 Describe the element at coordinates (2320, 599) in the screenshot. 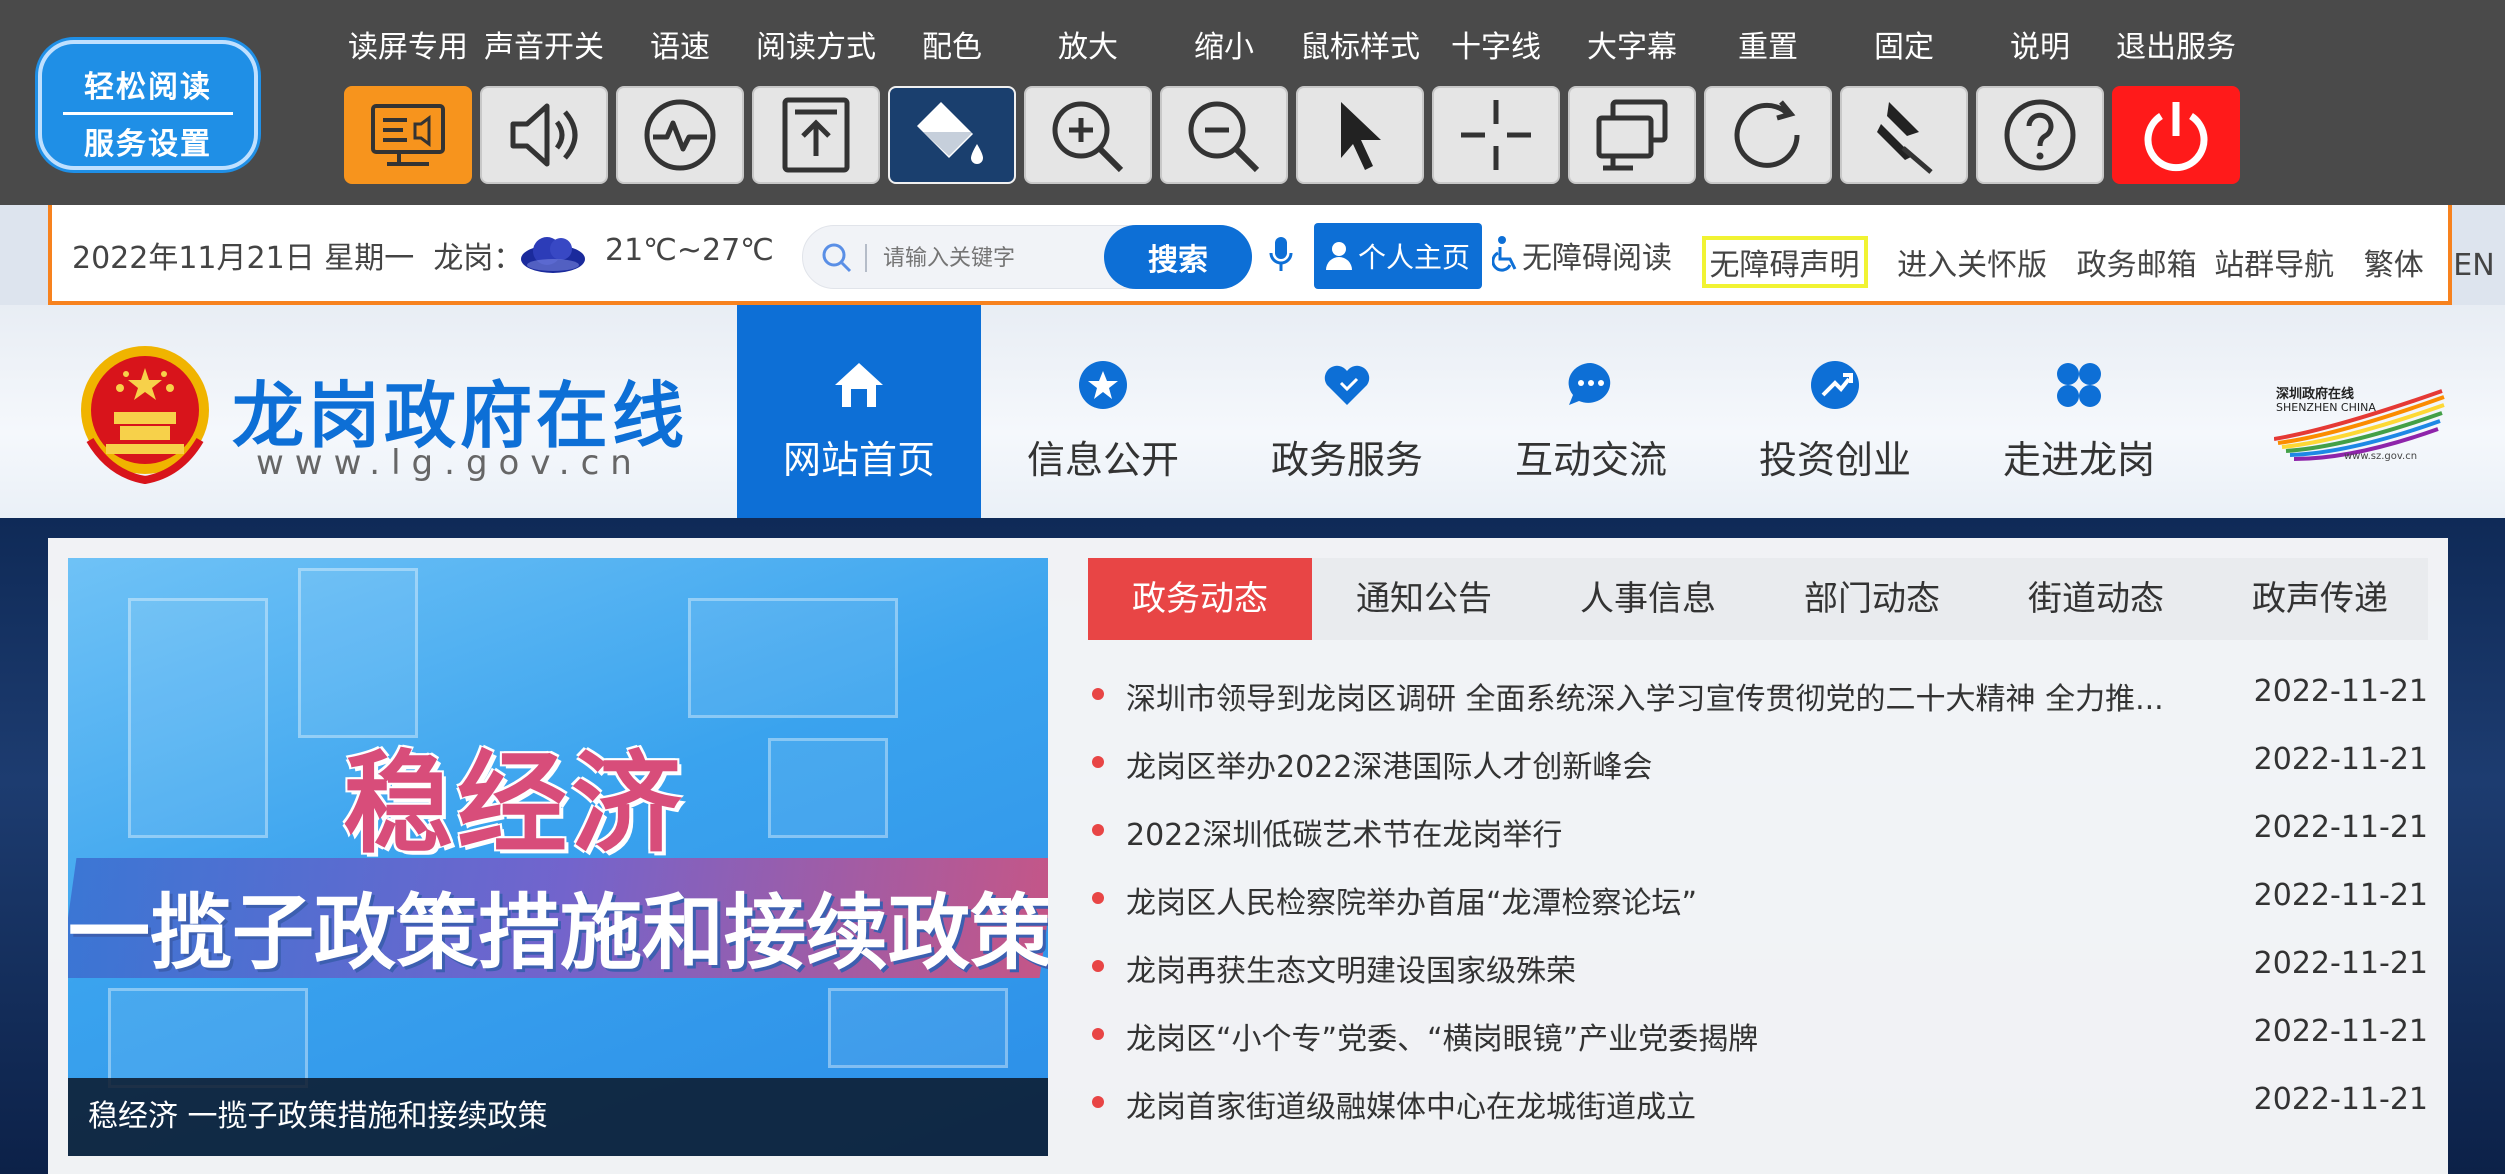

I see `tab-public-voice: 政声传递` at that location.